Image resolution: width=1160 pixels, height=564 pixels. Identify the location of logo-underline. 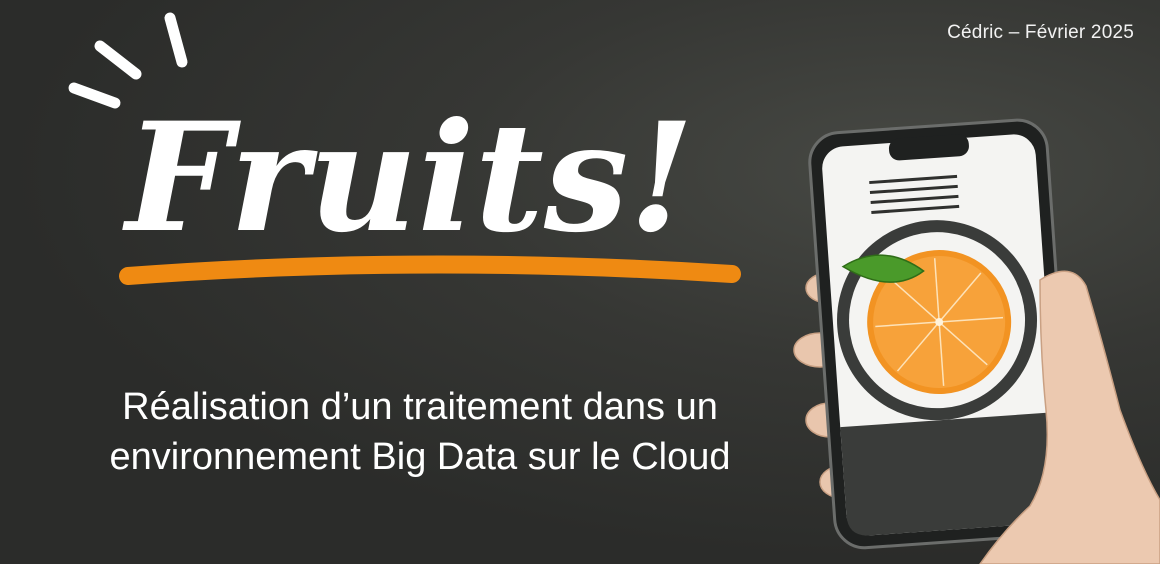
(430, 270).